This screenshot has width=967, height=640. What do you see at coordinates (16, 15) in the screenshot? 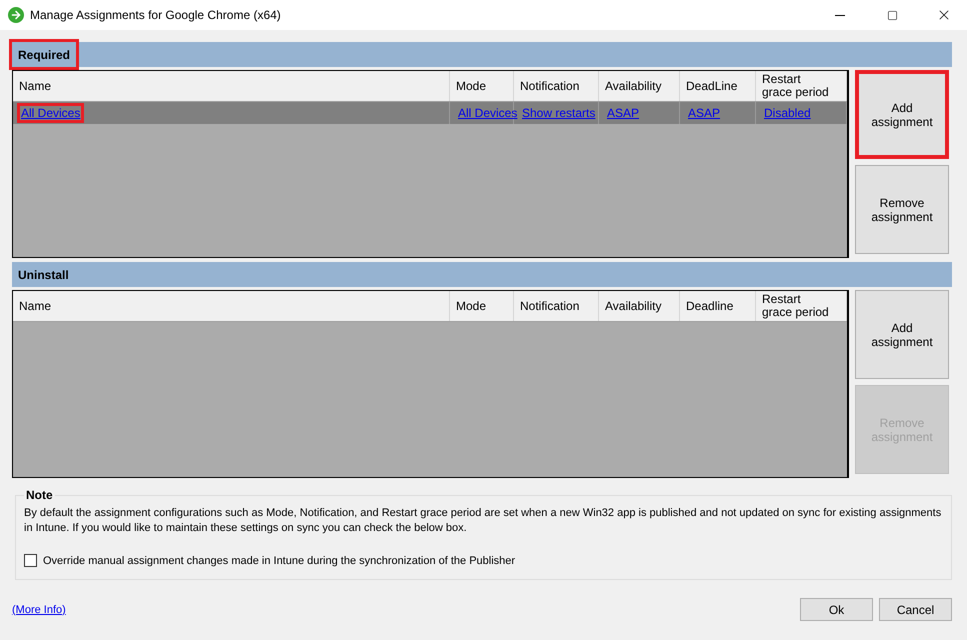
I see `app-icon` at bounding box center [16, 15].